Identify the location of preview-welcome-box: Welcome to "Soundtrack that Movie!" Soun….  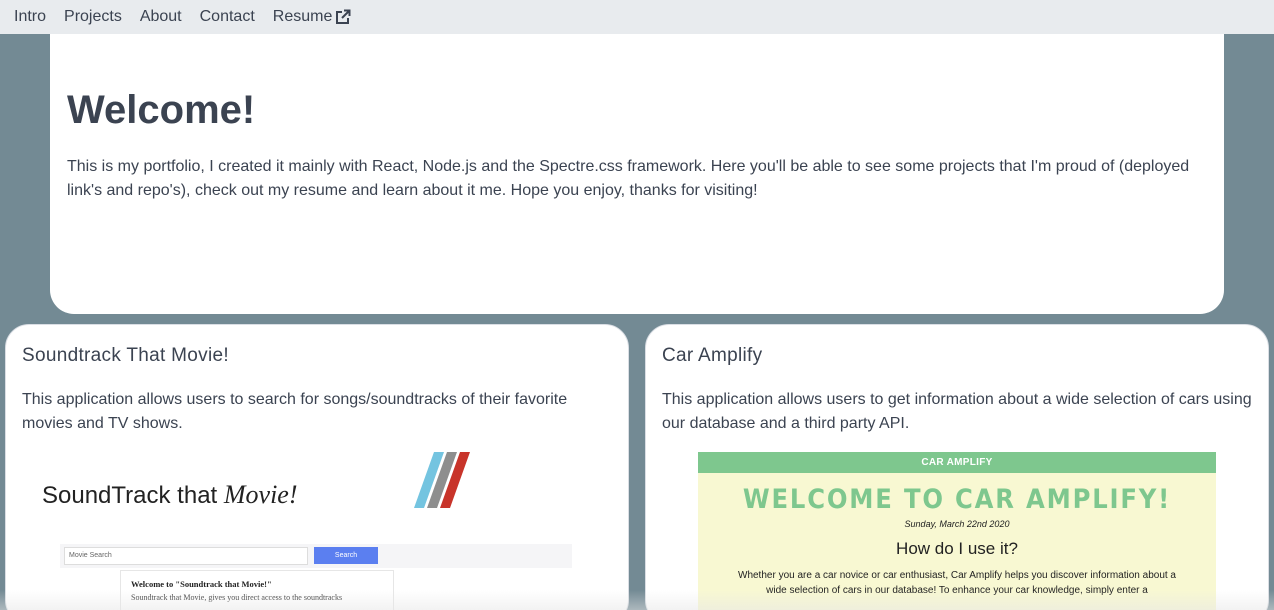
(257, 590).